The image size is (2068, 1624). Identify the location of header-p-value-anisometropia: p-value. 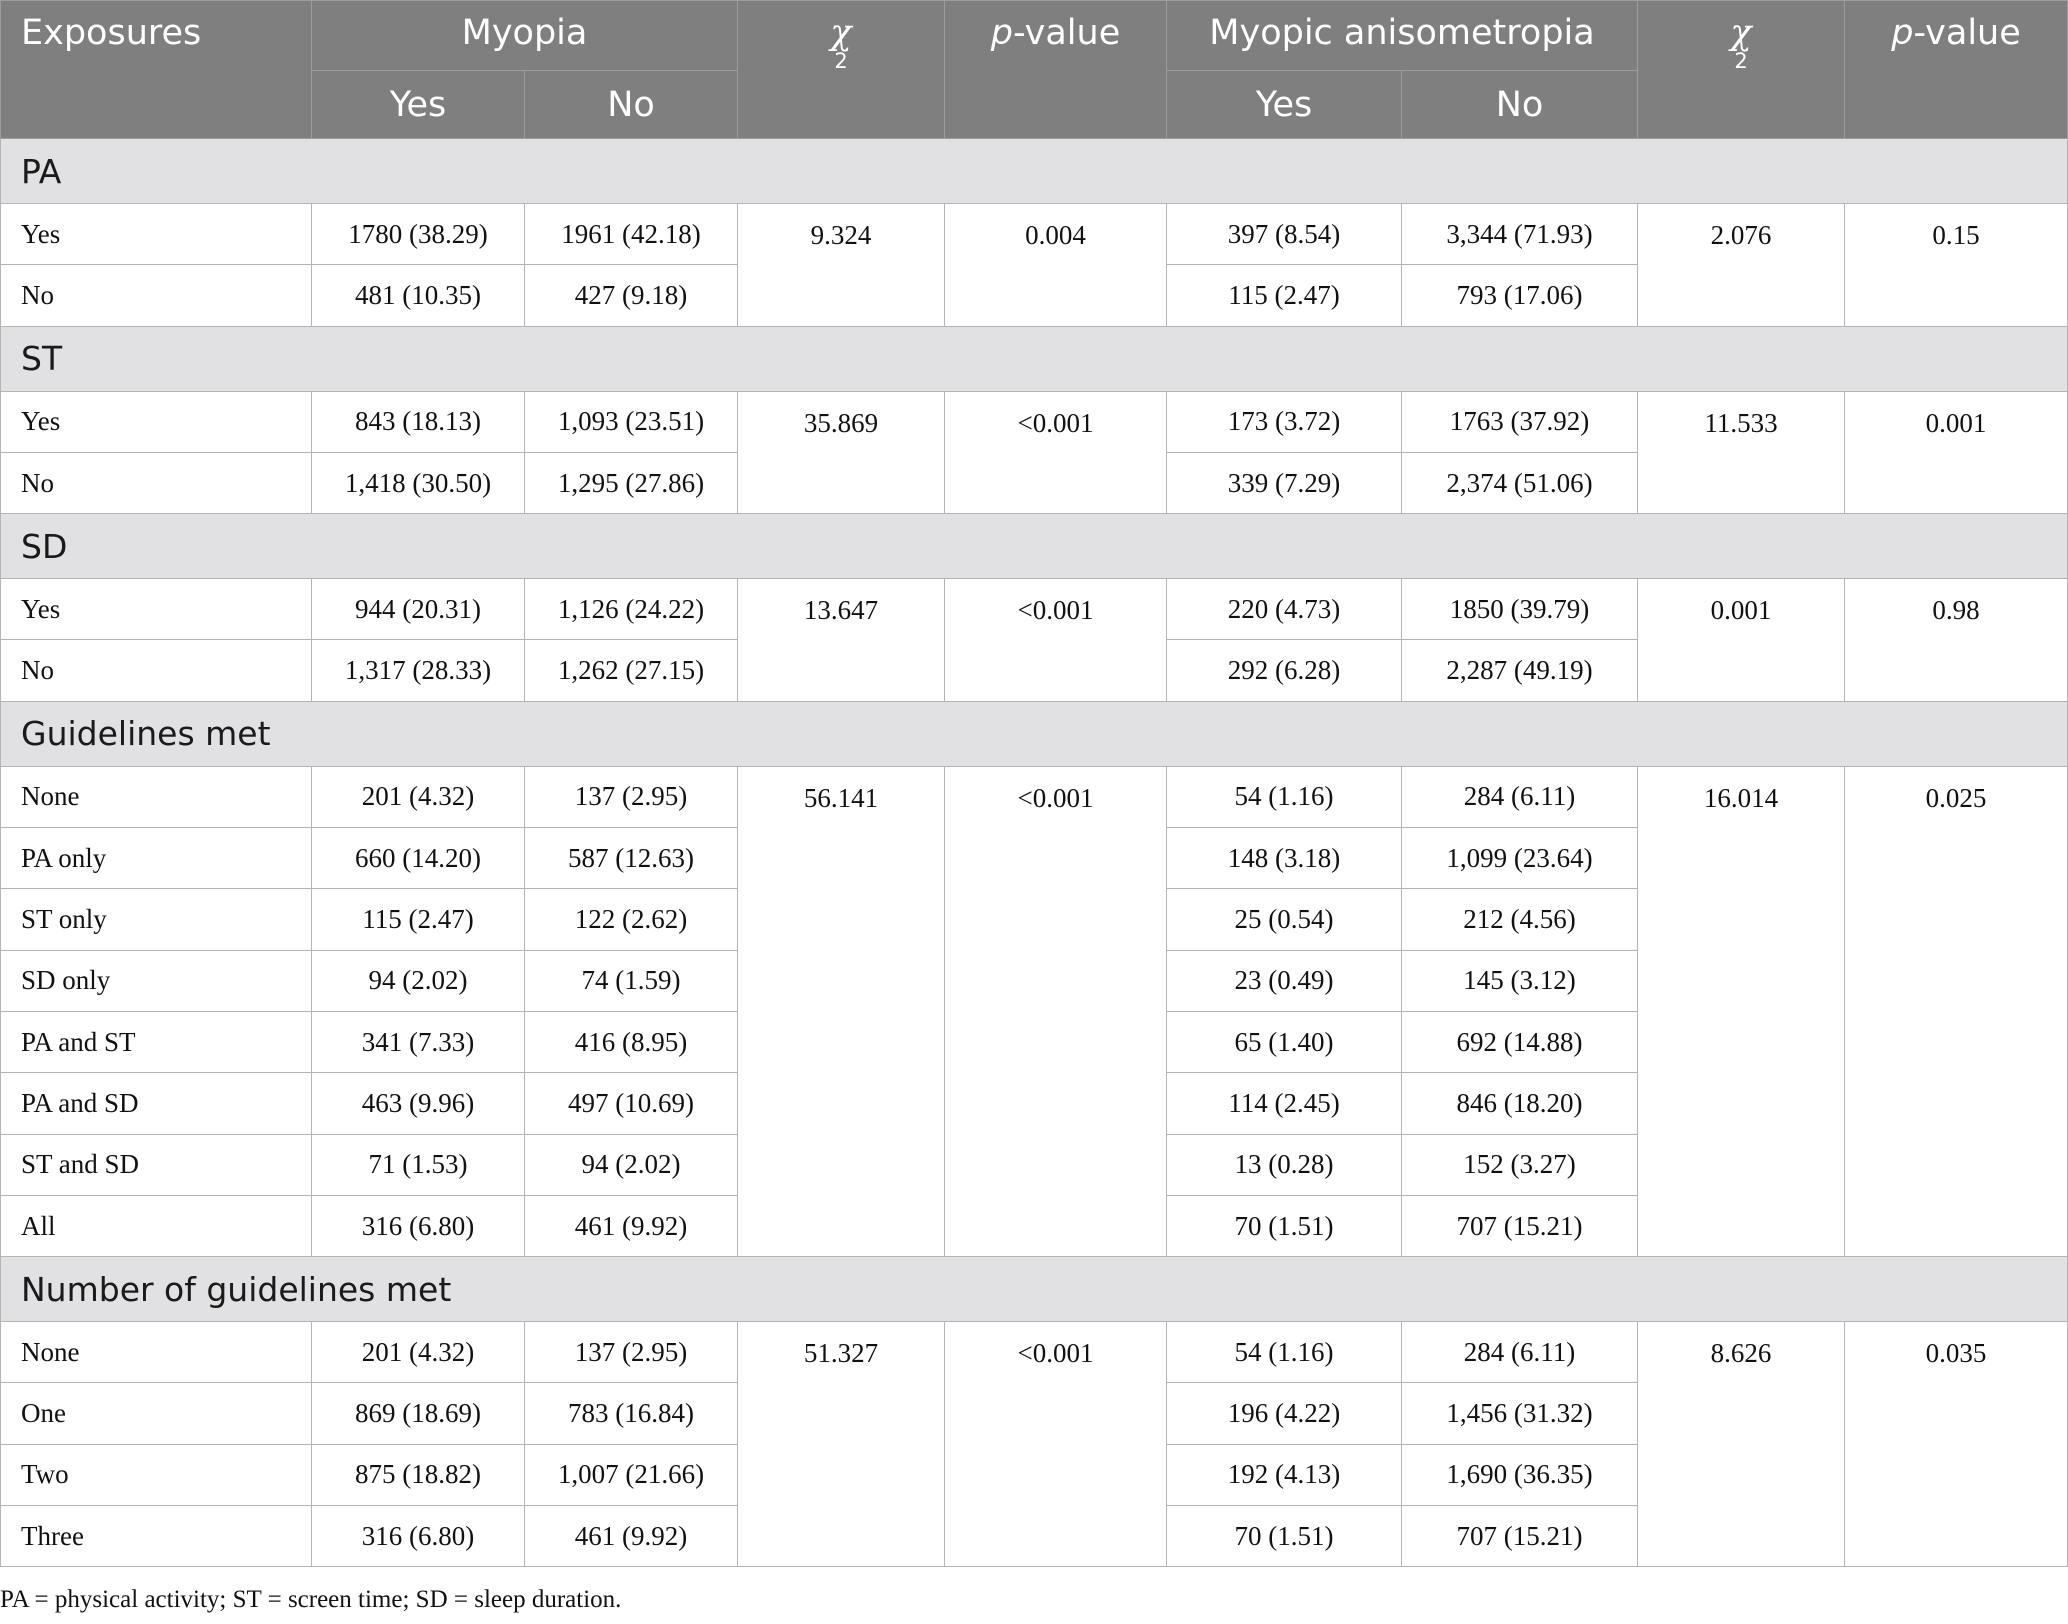
(1956, 69).